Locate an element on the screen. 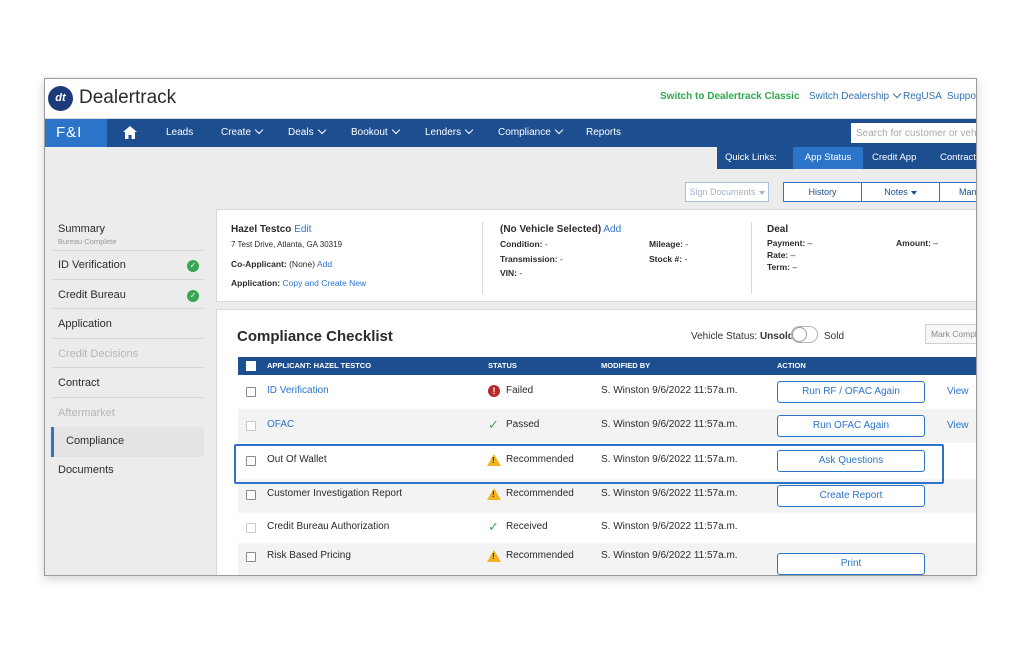 This screenshot has width=1023, height=655. select-all-checkbox is located at coordinates (251, 366).